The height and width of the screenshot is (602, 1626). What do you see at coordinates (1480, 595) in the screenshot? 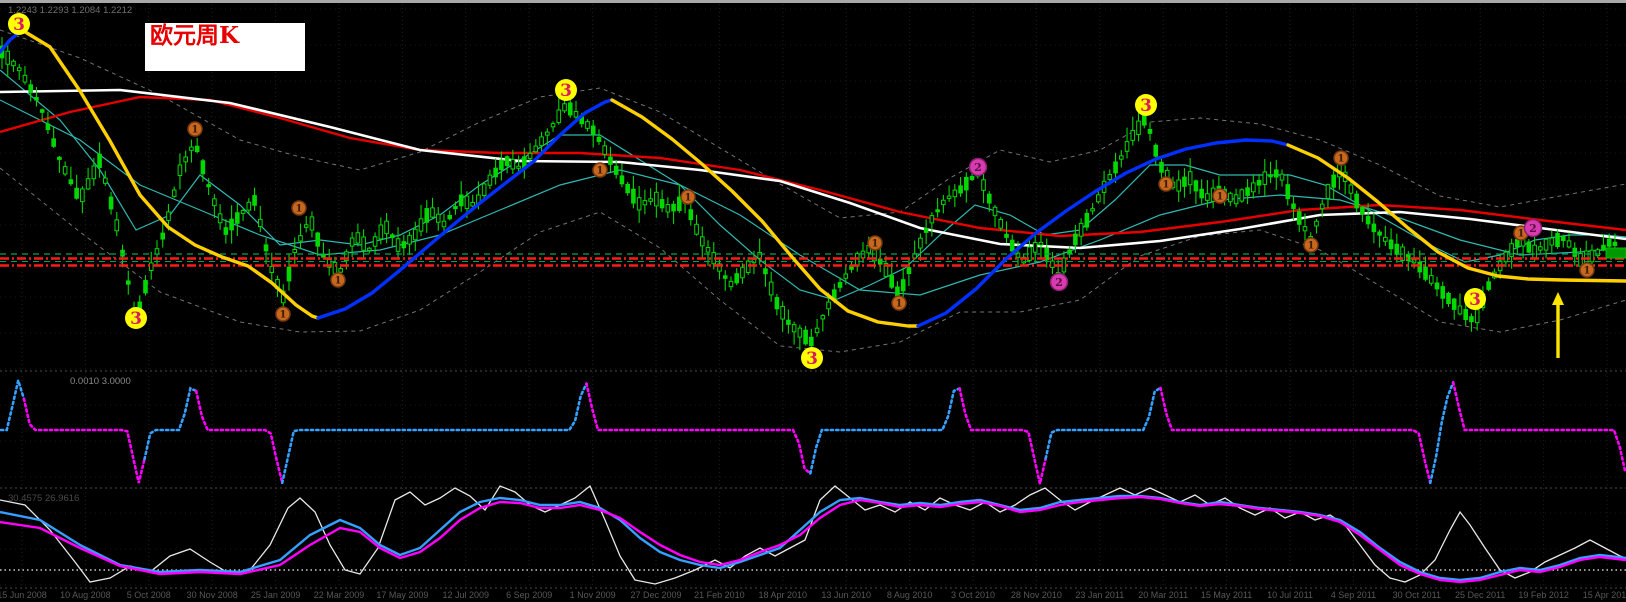
I see `svg-text: 25 Dec 2011` at bounding box center [1480, 595].